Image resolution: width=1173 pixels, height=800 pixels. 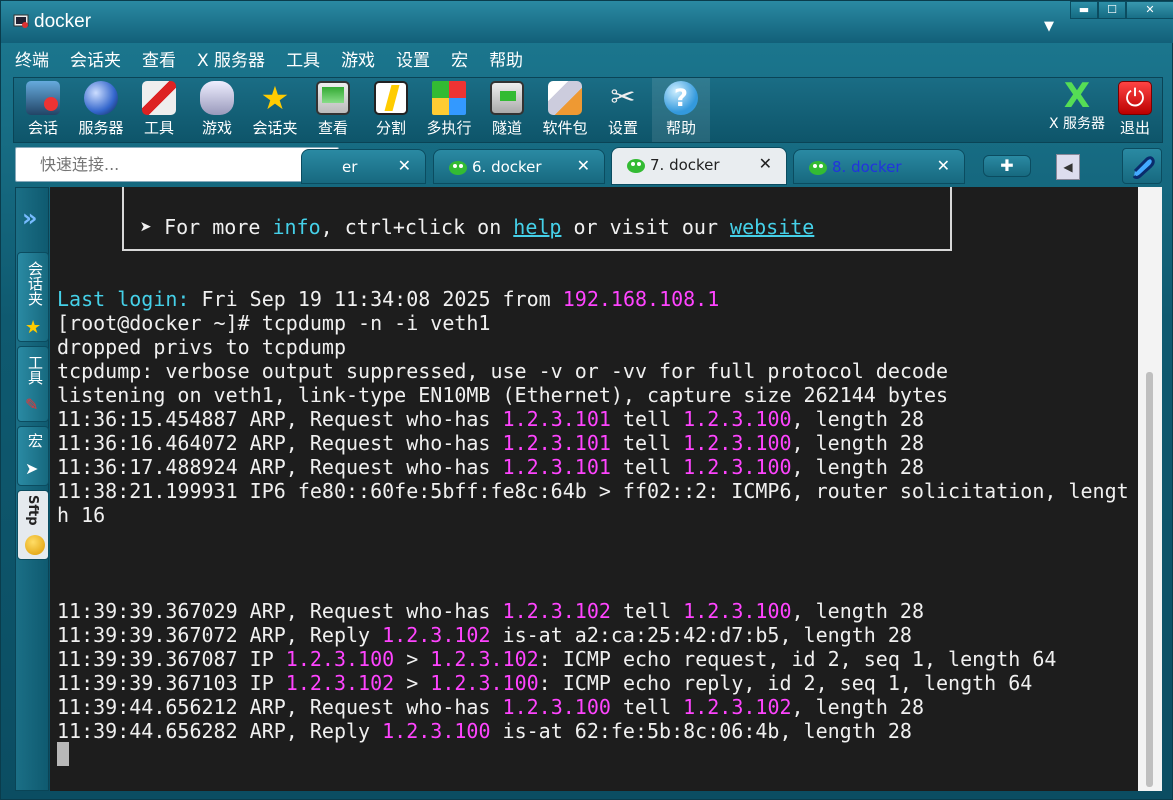 What do you see at coordinates (32, 489) in the screenshot?
I see `side-panel: » 会话夹 ★ 工具 ✎ 宏 ➤ Sftp` at bounding box center [32, 489].